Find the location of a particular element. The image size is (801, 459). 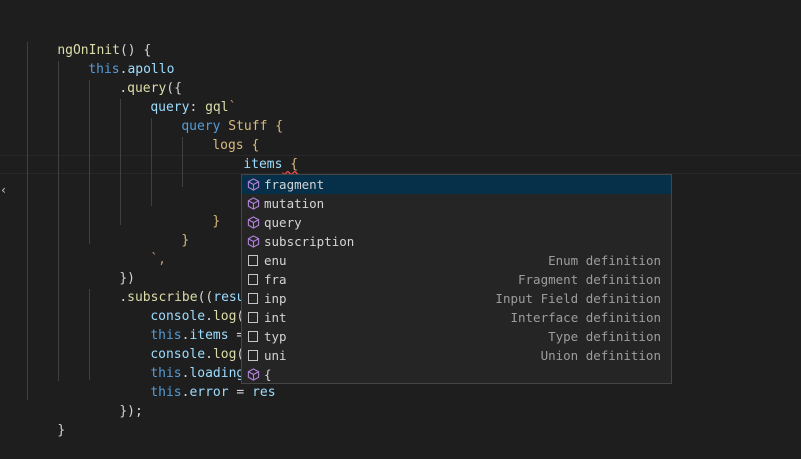

suggest-item: query is located at coordinates (456, 222).